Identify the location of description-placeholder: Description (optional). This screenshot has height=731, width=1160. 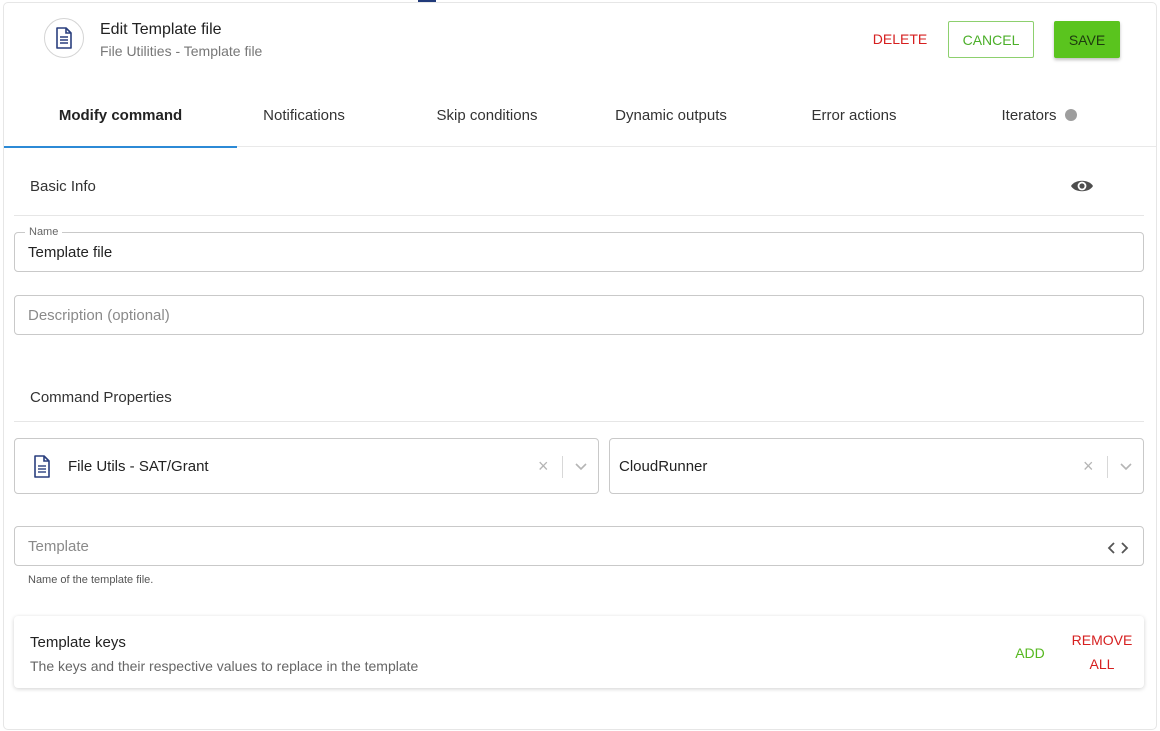
(99, 315).